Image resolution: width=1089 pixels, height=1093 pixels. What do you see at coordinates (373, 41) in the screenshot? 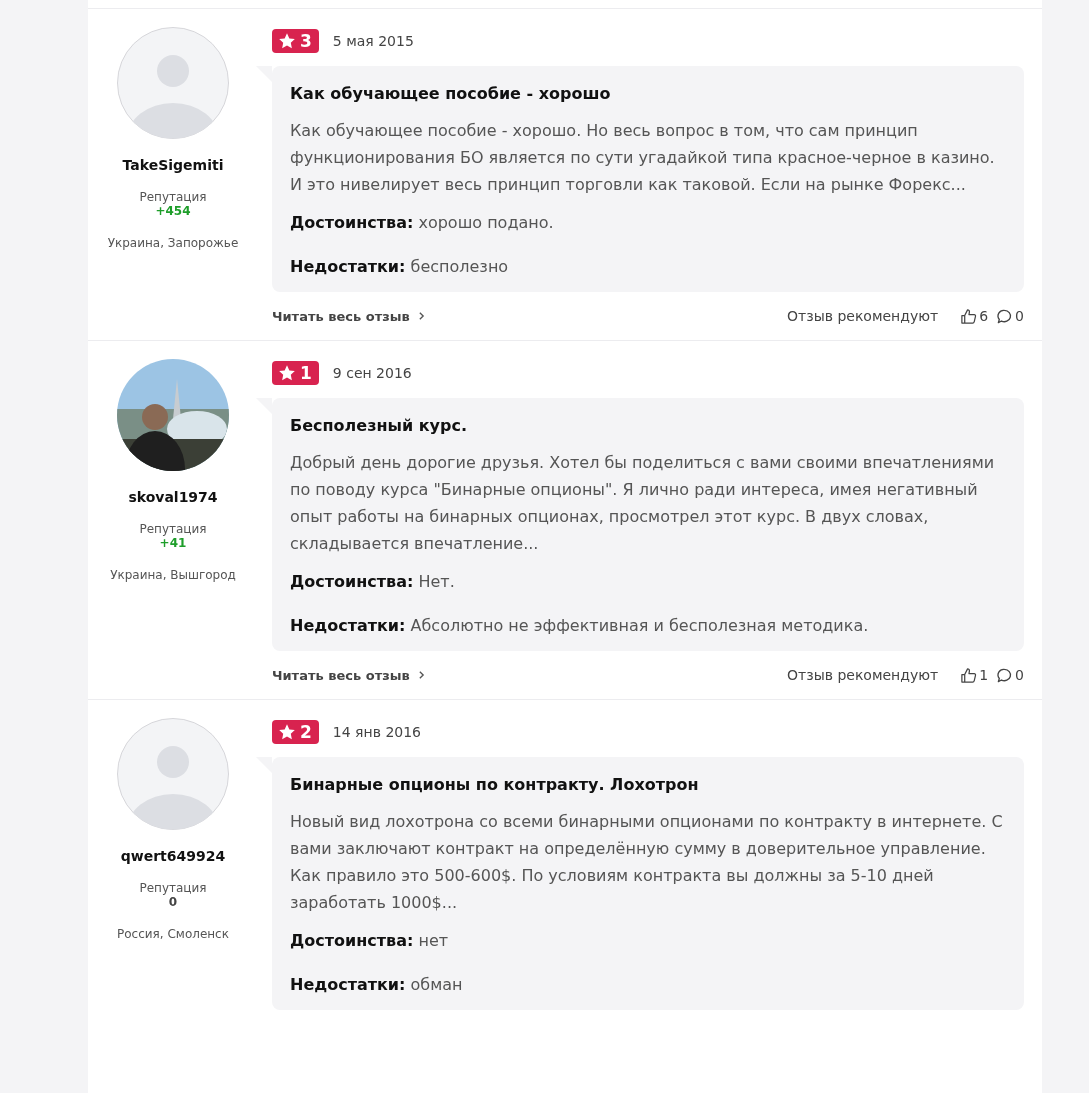
I see `review-date: 5 мая 2015` at bounding box center [373, 41].